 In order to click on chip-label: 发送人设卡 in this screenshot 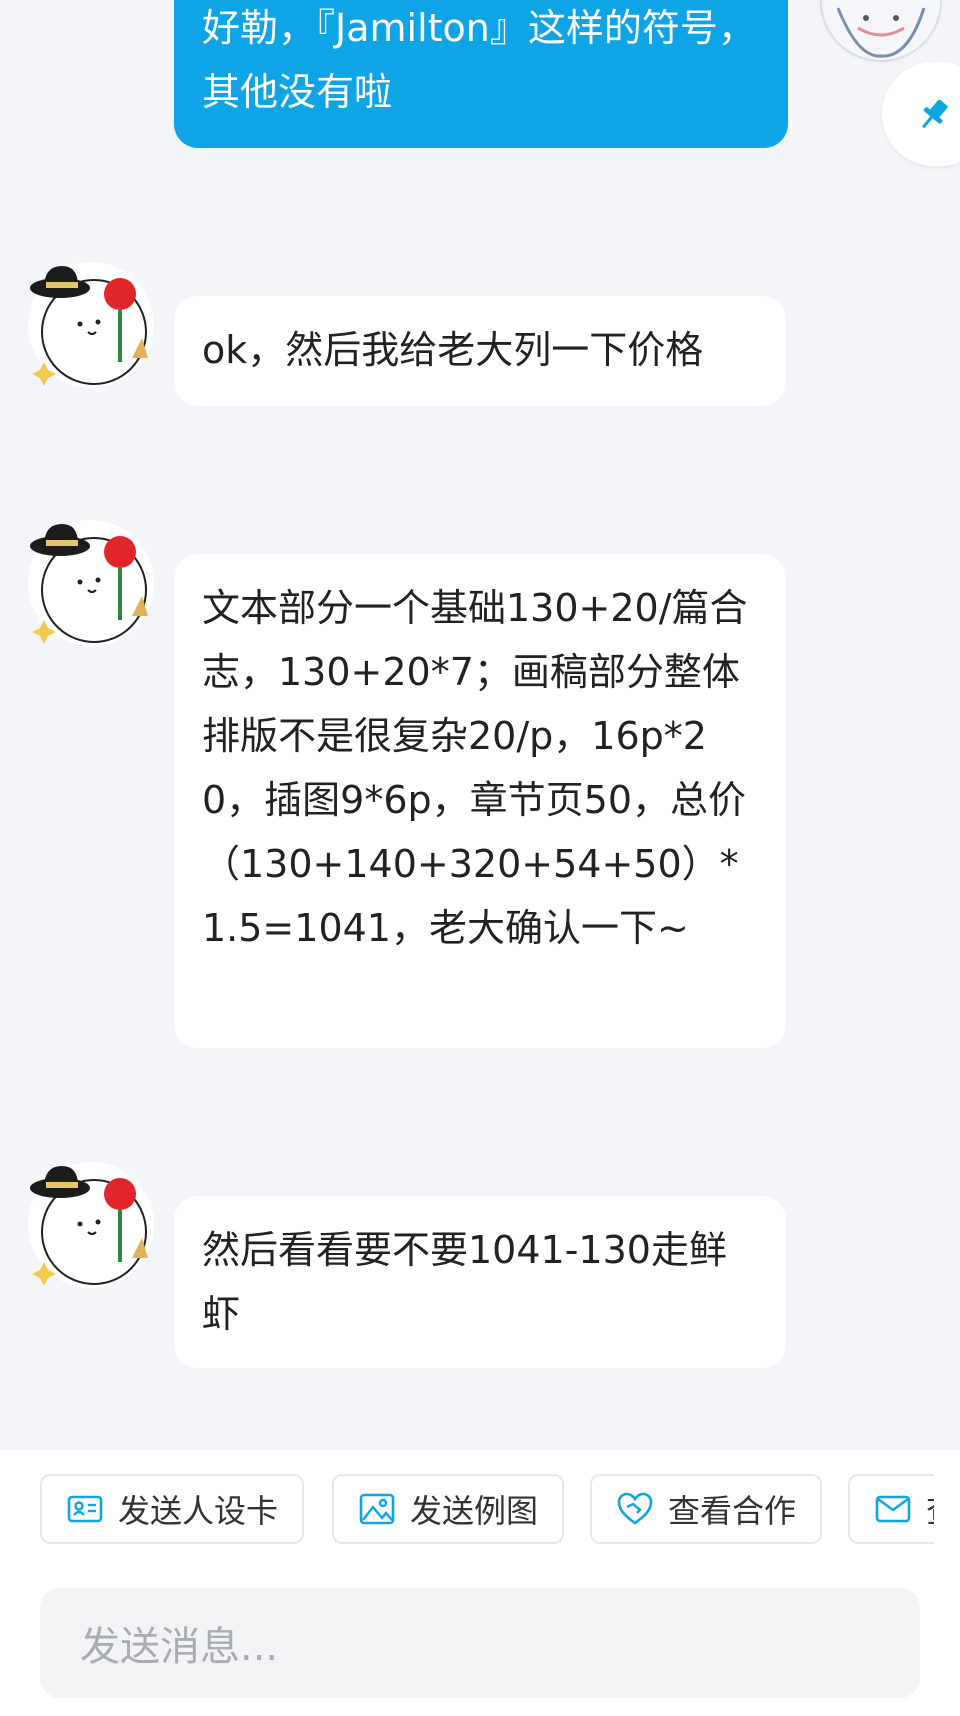, I will do `click(198, 1511)`.